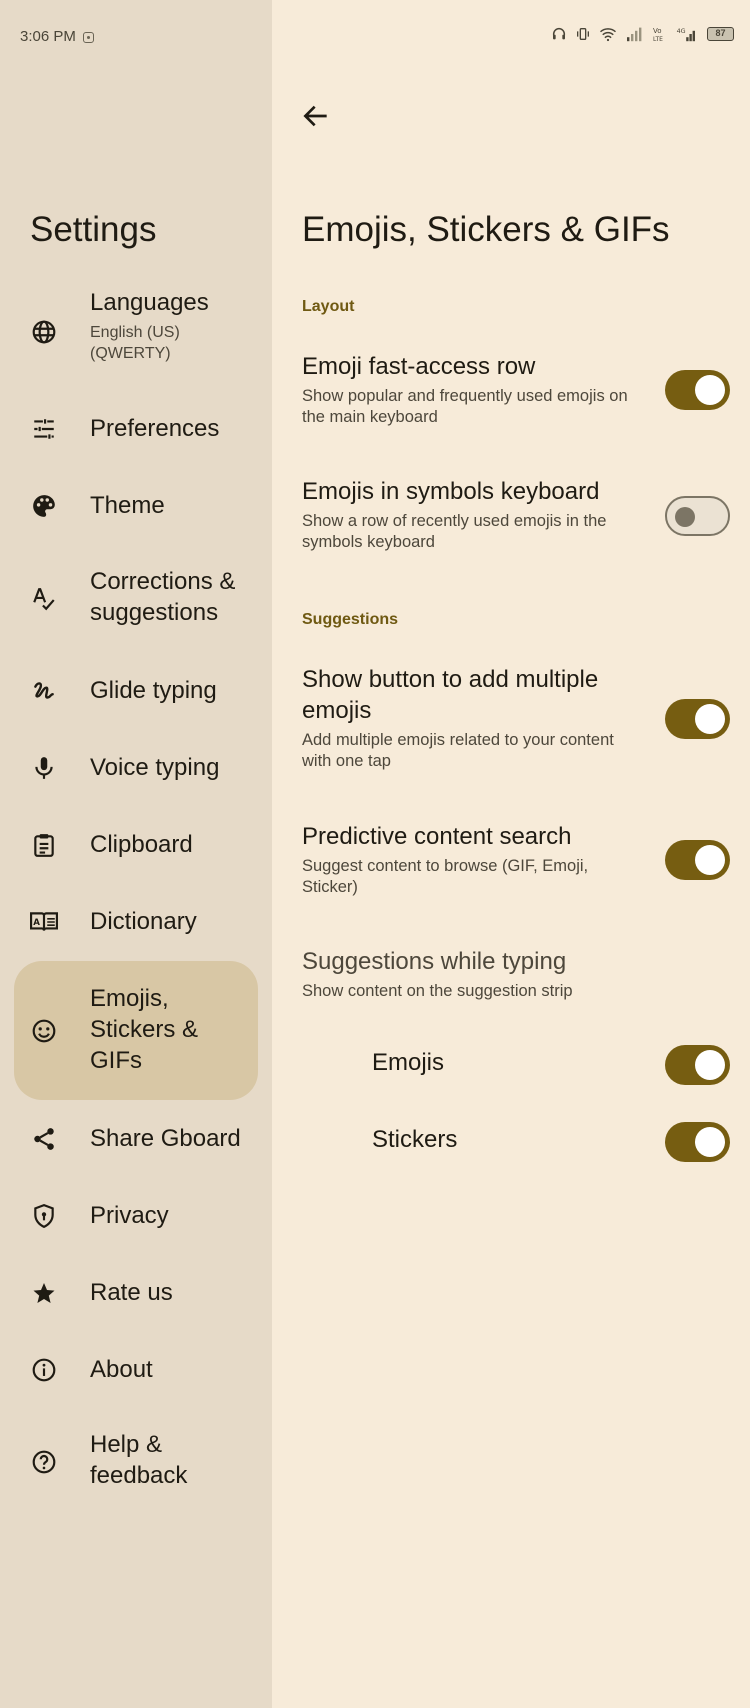 The width and height of the screenshot is (750, 1708). I want to click on sidebar-item-label: Preferences, so click(155, 428).